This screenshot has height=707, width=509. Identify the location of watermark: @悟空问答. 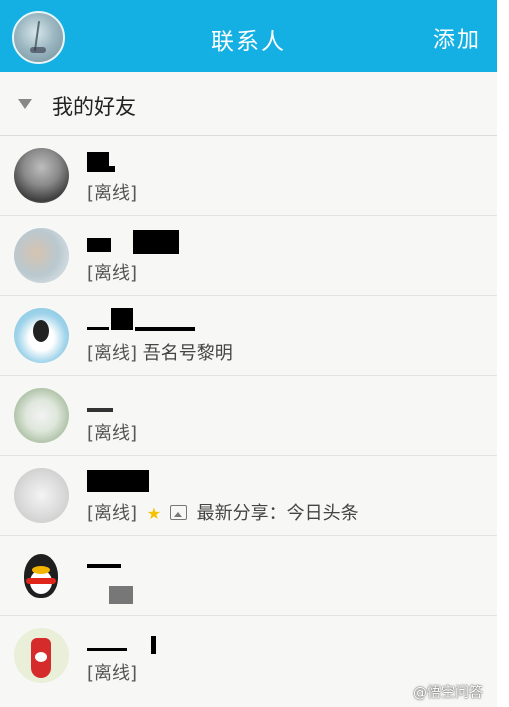
(448, 693).